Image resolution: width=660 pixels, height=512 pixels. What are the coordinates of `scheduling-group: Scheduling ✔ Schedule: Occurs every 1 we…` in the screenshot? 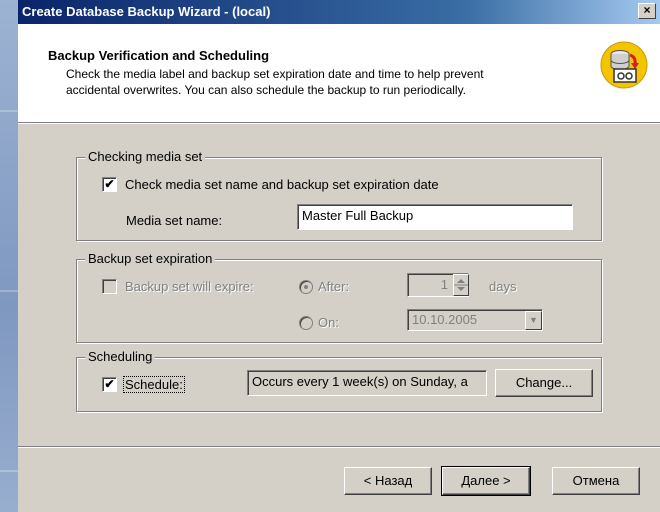 It's located at (339, 380).